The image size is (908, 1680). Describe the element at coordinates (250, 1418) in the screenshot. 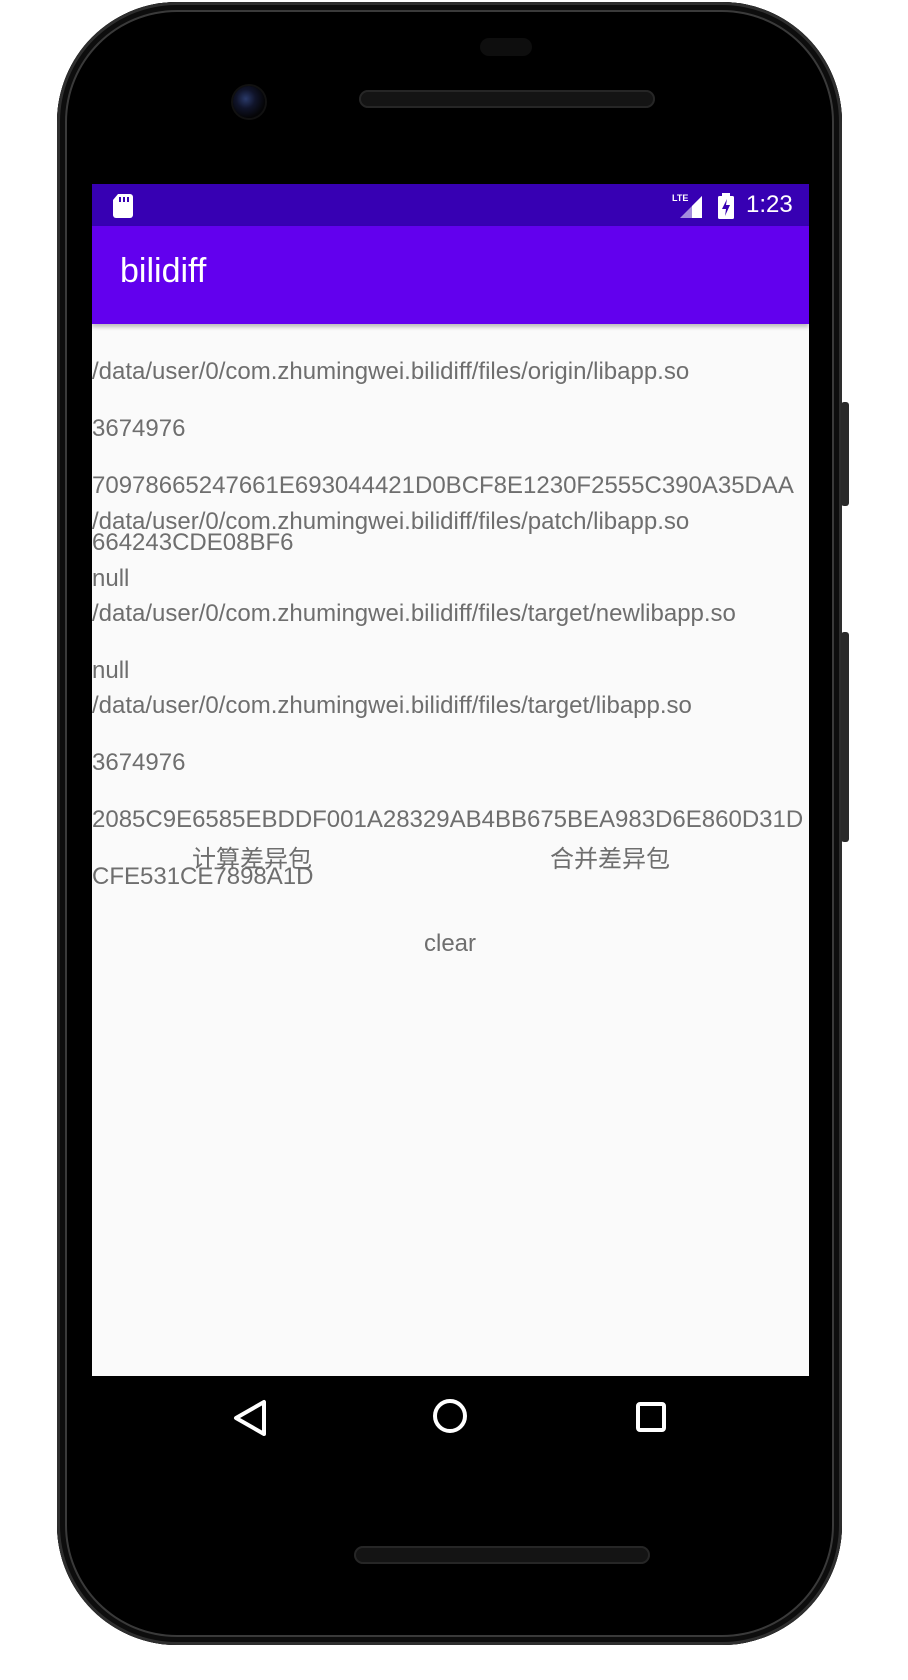

I see `back-icon` at that location.